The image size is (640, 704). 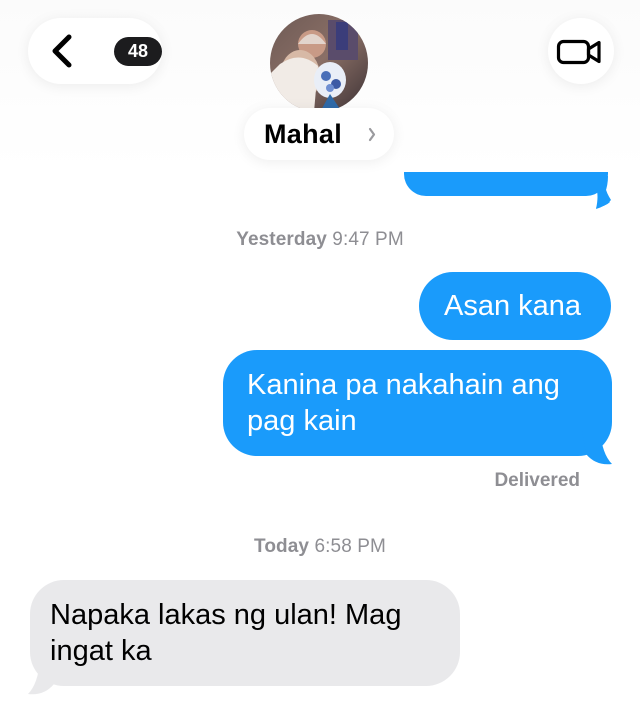 I want to click on contact-name-button: Mahal, so click(x=319, y=134).